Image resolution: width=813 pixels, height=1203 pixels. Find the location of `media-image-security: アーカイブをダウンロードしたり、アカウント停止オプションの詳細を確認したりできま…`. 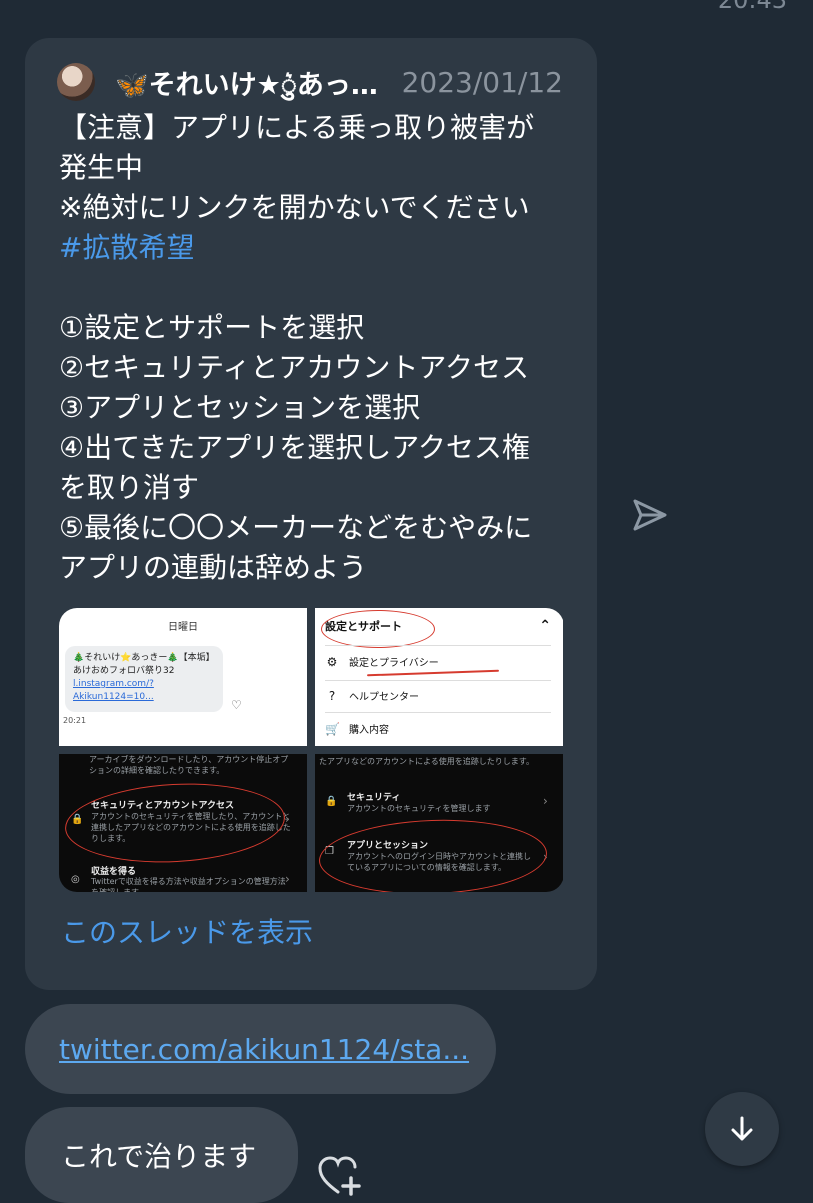

media-image-security: アーカイブをダウンロードしたり、アカウント停止オプションの詳細を確認したりできま… is located at coordinates (183, 823).